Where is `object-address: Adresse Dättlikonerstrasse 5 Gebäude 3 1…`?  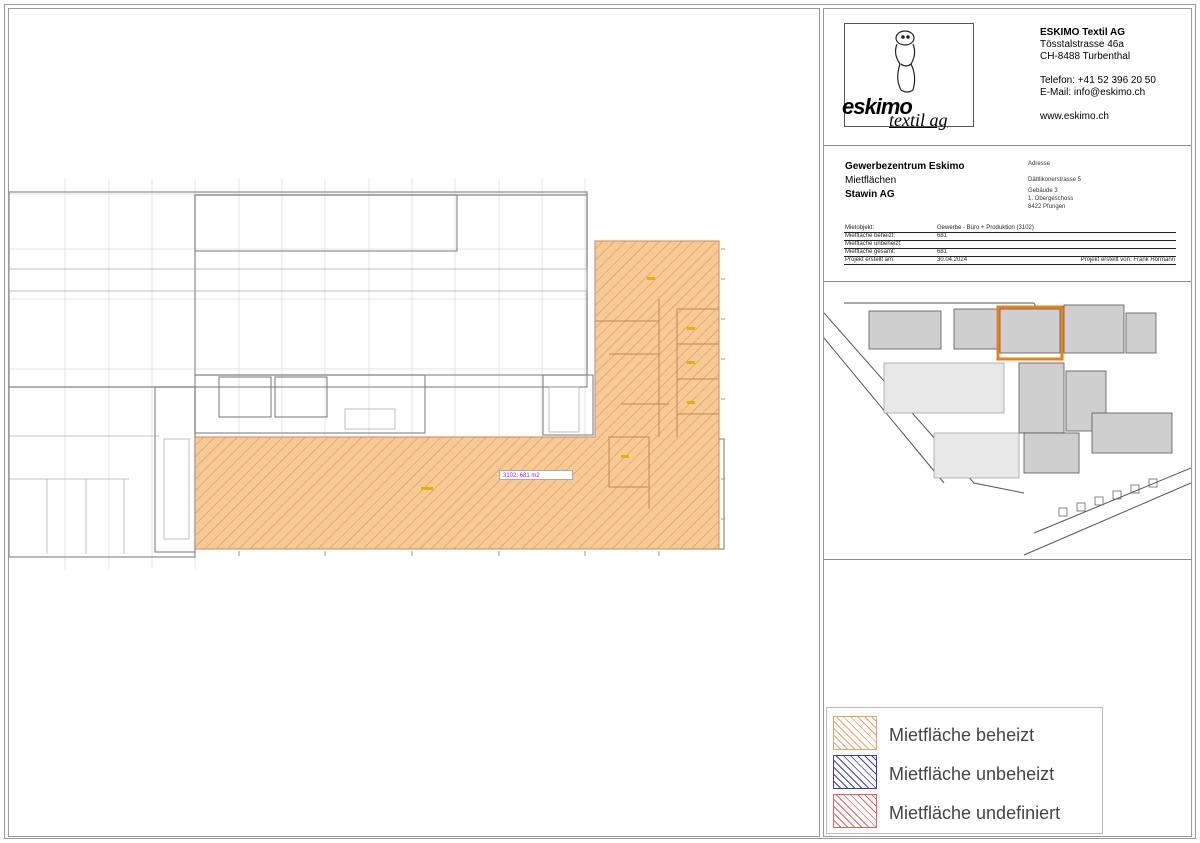
object-address: Adresse Dättlikonerstrasse 5 Gebäude 3 1… is located at coordinates (1054, 185).